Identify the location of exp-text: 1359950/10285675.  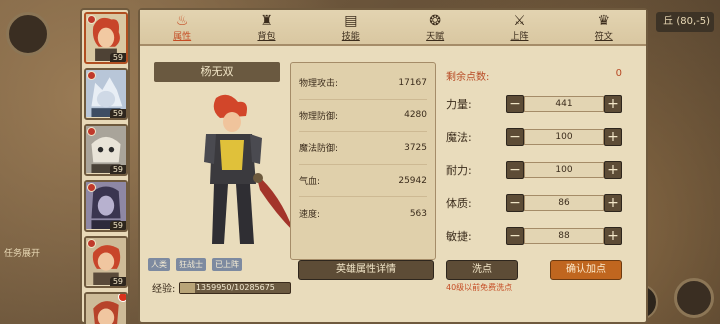
(235, 287).